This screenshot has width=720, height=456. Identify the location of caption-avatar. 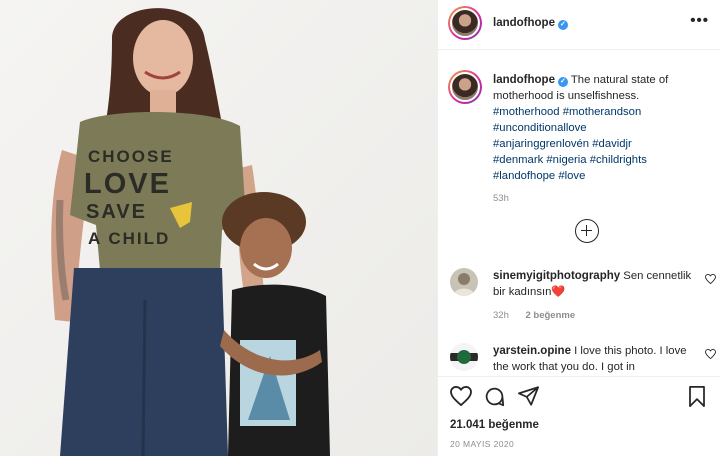
(465, 87).